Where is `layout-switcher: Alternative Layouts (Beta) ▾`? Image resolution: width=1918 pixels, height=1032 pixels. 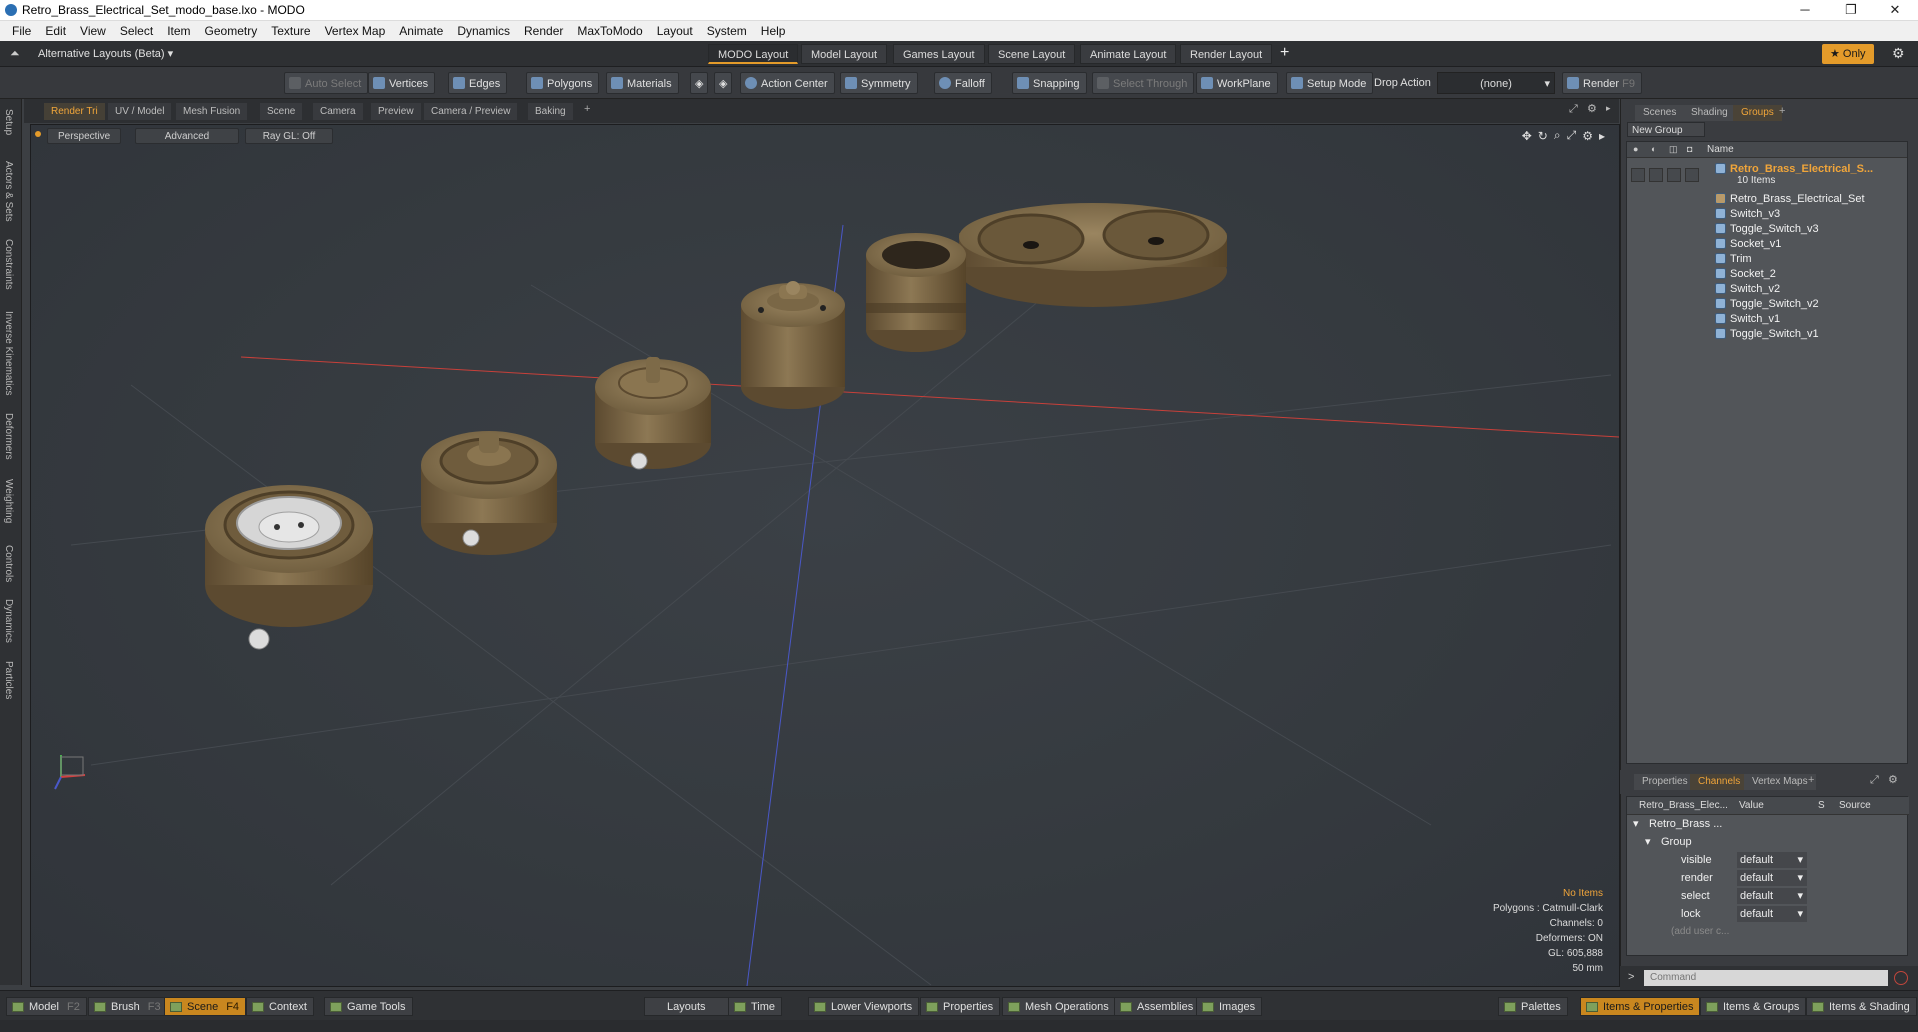
layout-switcher: Alternative Layouts (Beta) ▾ is located at coordinates (105, 53).